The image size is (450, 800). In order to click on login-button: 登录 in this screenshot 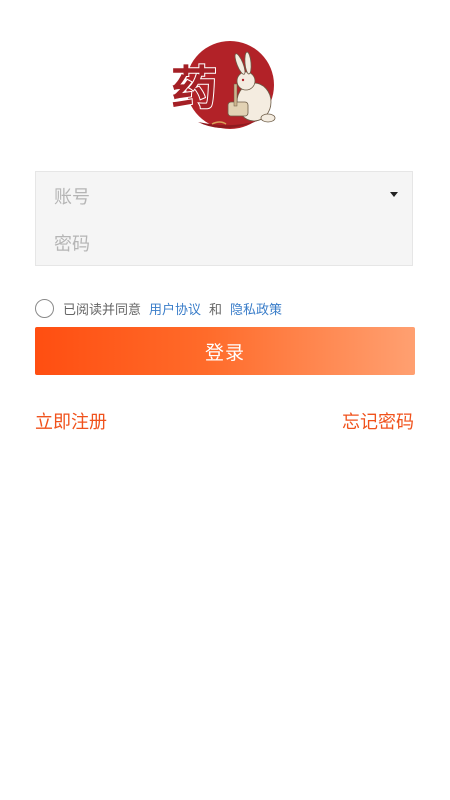, I will do `click(225, 351)`.